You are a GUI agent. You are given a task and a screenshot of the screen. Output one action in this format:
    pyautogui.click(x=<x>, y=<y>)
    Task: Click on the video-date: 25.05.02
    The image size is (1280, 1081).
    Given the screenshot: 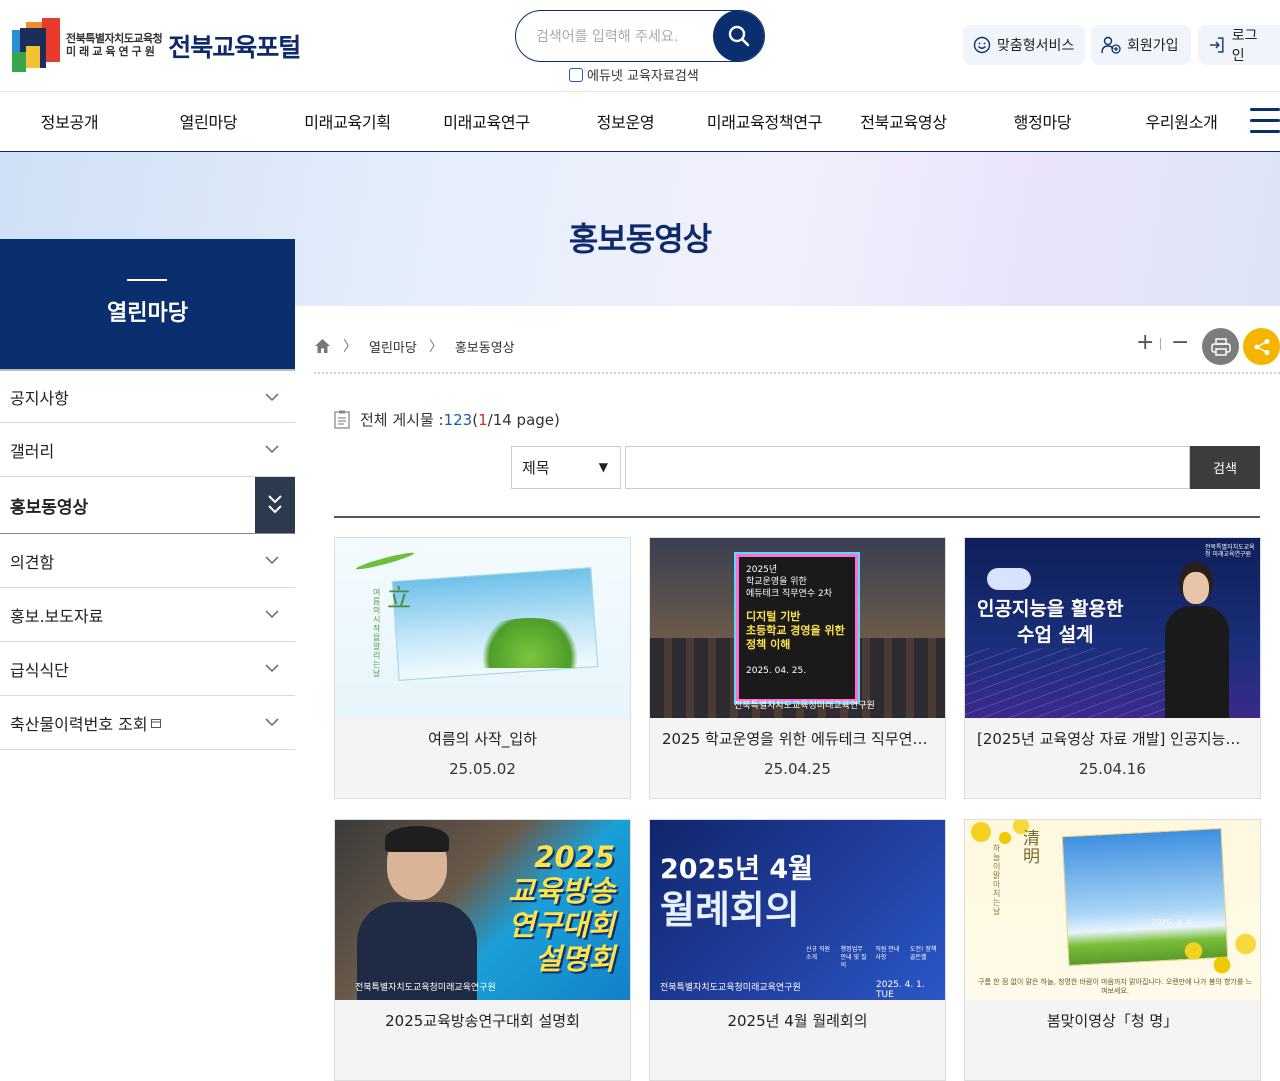 What is the action you would take?
    pyautogui.click(x=482, y=769)
    